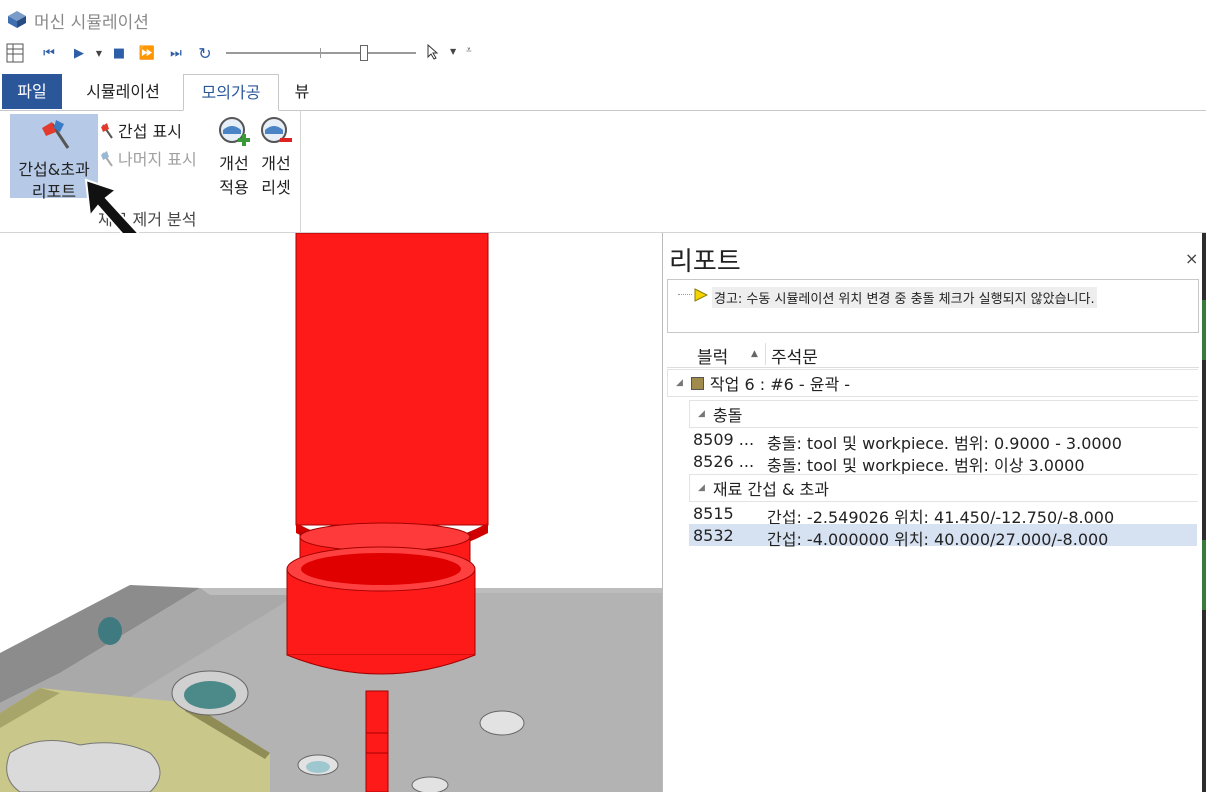  I want to click on collision-group-label: 충돌, so click(727, 415).